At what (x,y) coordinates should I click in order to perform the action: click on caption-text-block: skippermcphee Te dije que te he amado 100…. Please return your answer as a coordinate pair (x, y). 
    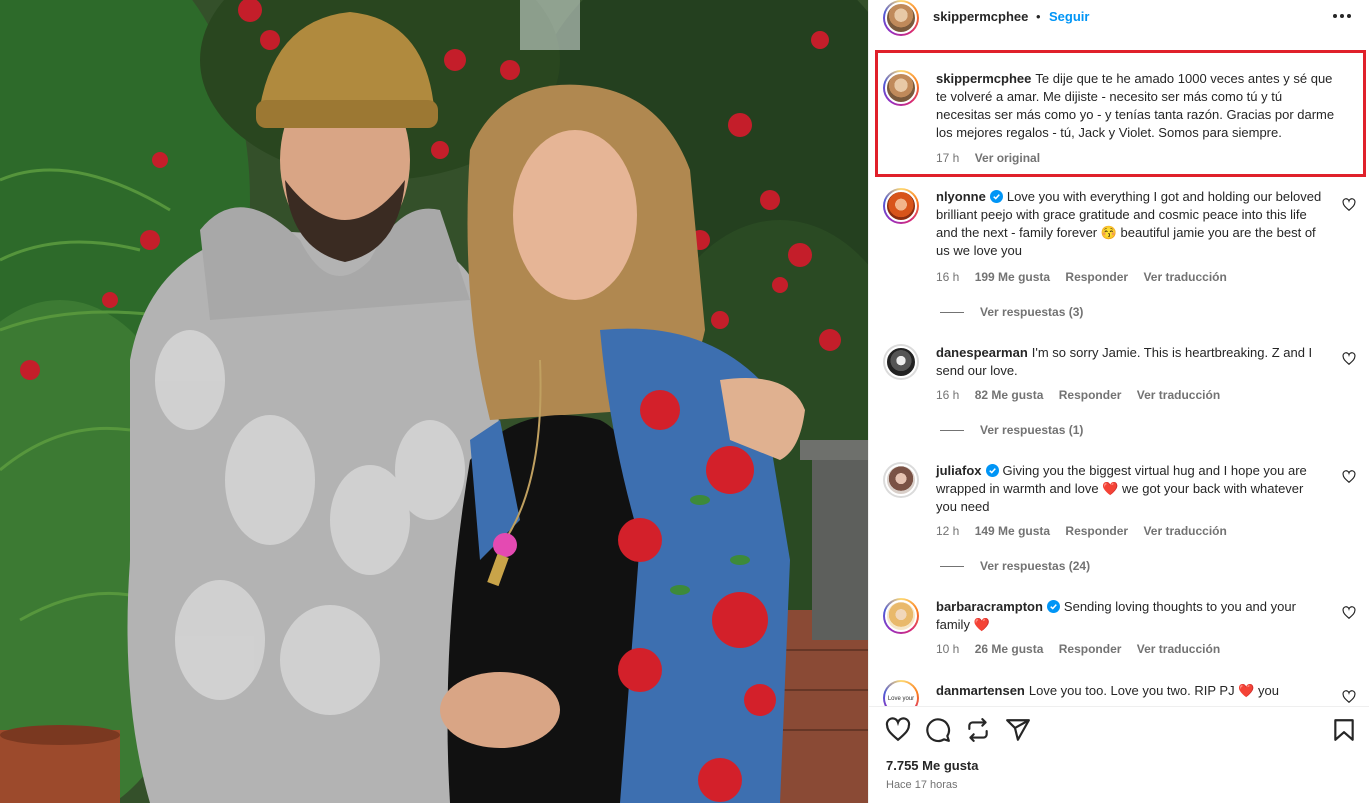
    Looking at the image, I should click on (1136, 106).